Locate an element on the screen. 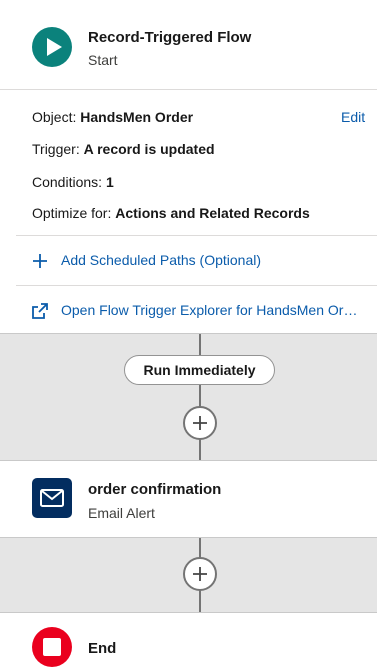 The width and height of the screenshot is (377, 667). object-row: Object: HandsMen Order is located at coordinates (112, 117).